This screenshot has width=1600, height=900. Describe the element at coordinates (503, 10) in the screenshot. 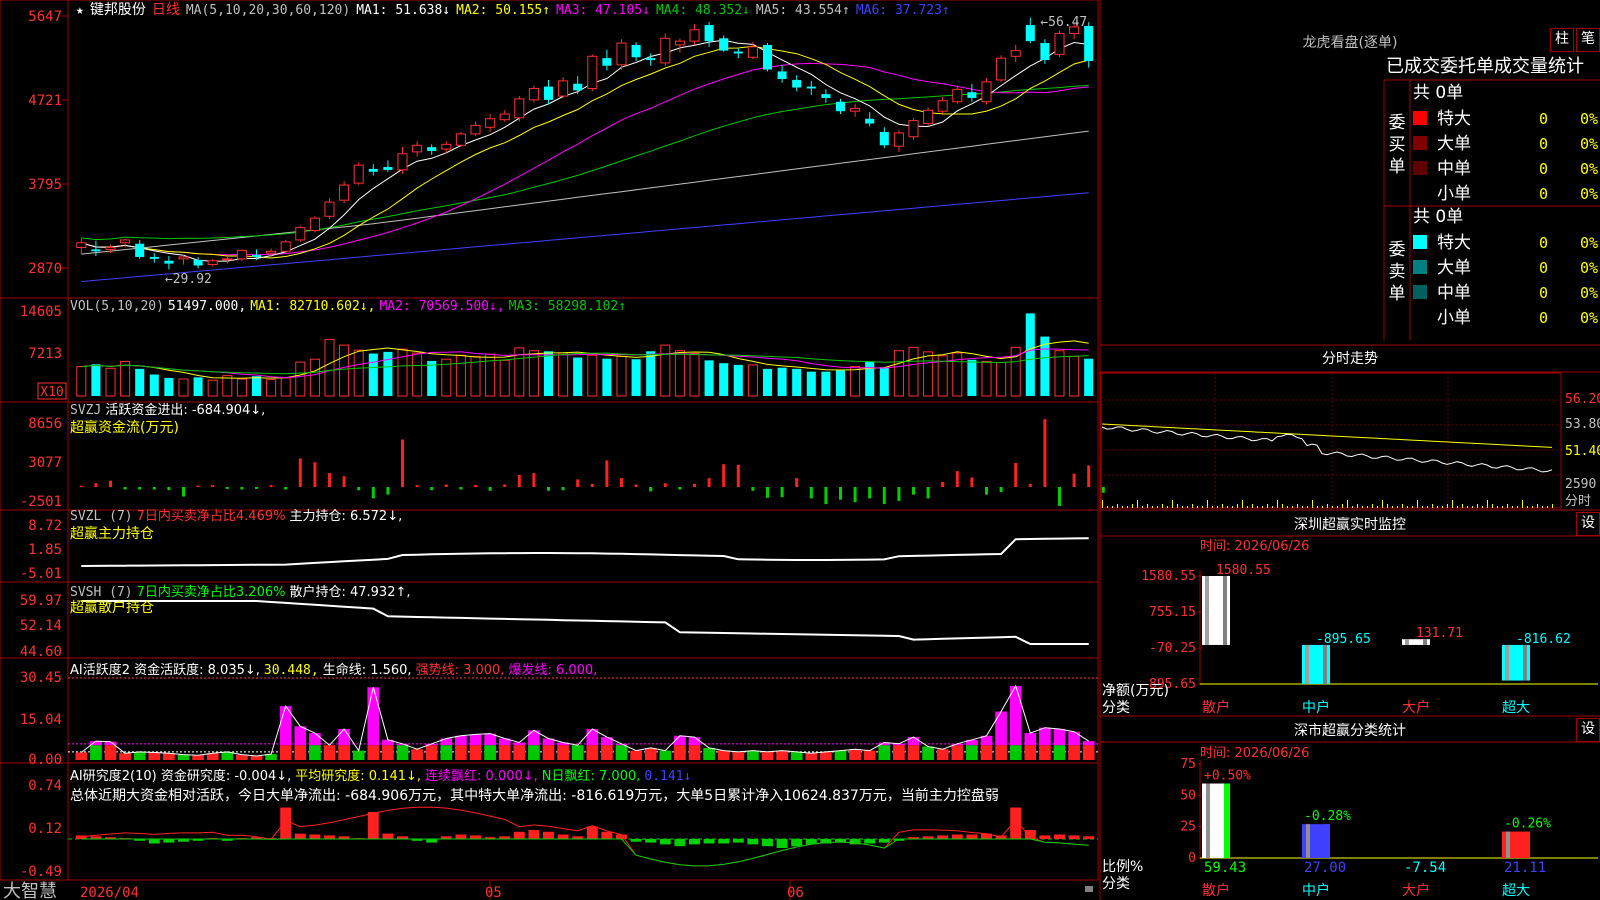

I see `ma2-value: MA2: 50.155↑` at that location.